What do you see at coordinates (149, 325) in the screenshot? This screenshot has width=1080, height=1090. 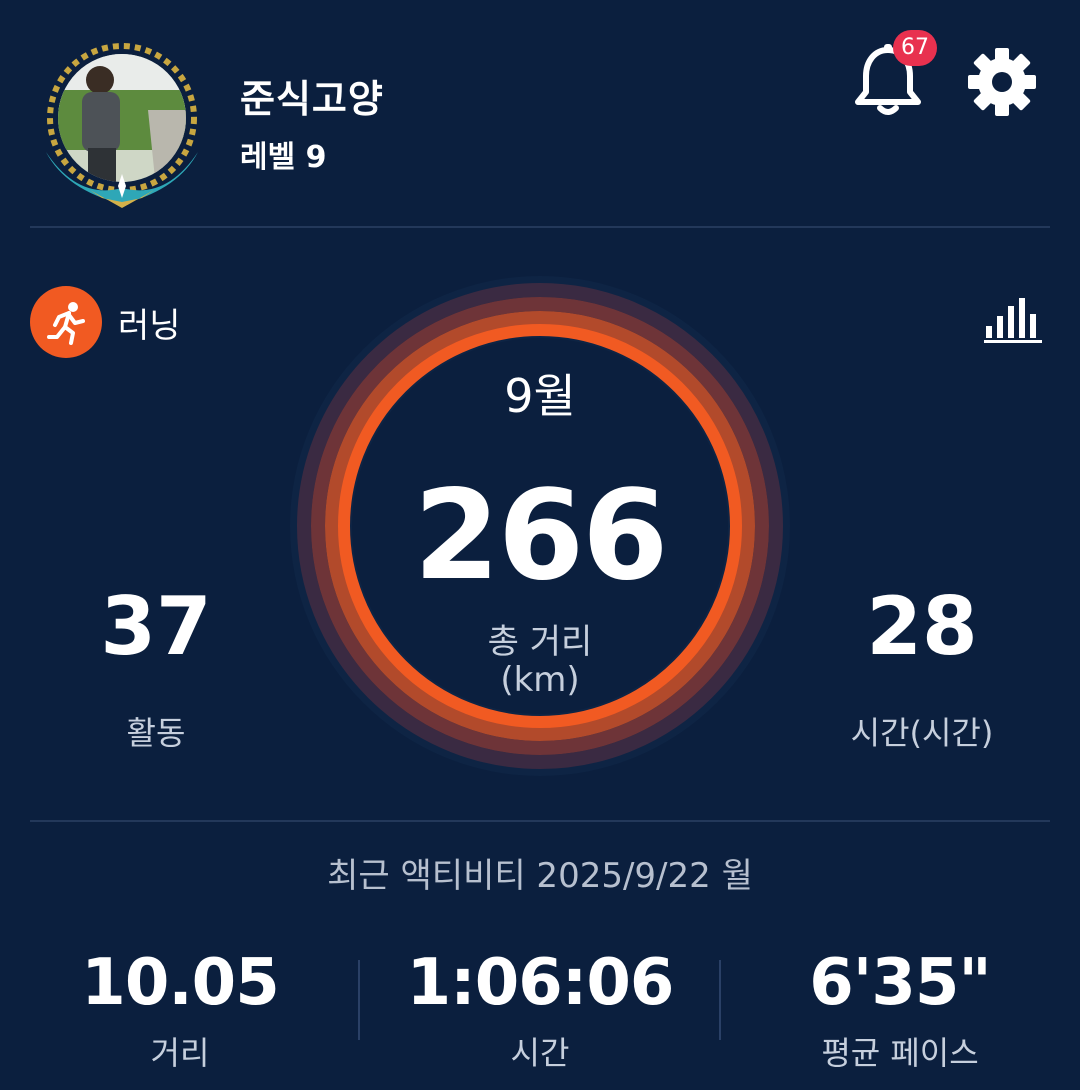 I see `activity-type-label: 러닝` at bounding box center [149, 325].